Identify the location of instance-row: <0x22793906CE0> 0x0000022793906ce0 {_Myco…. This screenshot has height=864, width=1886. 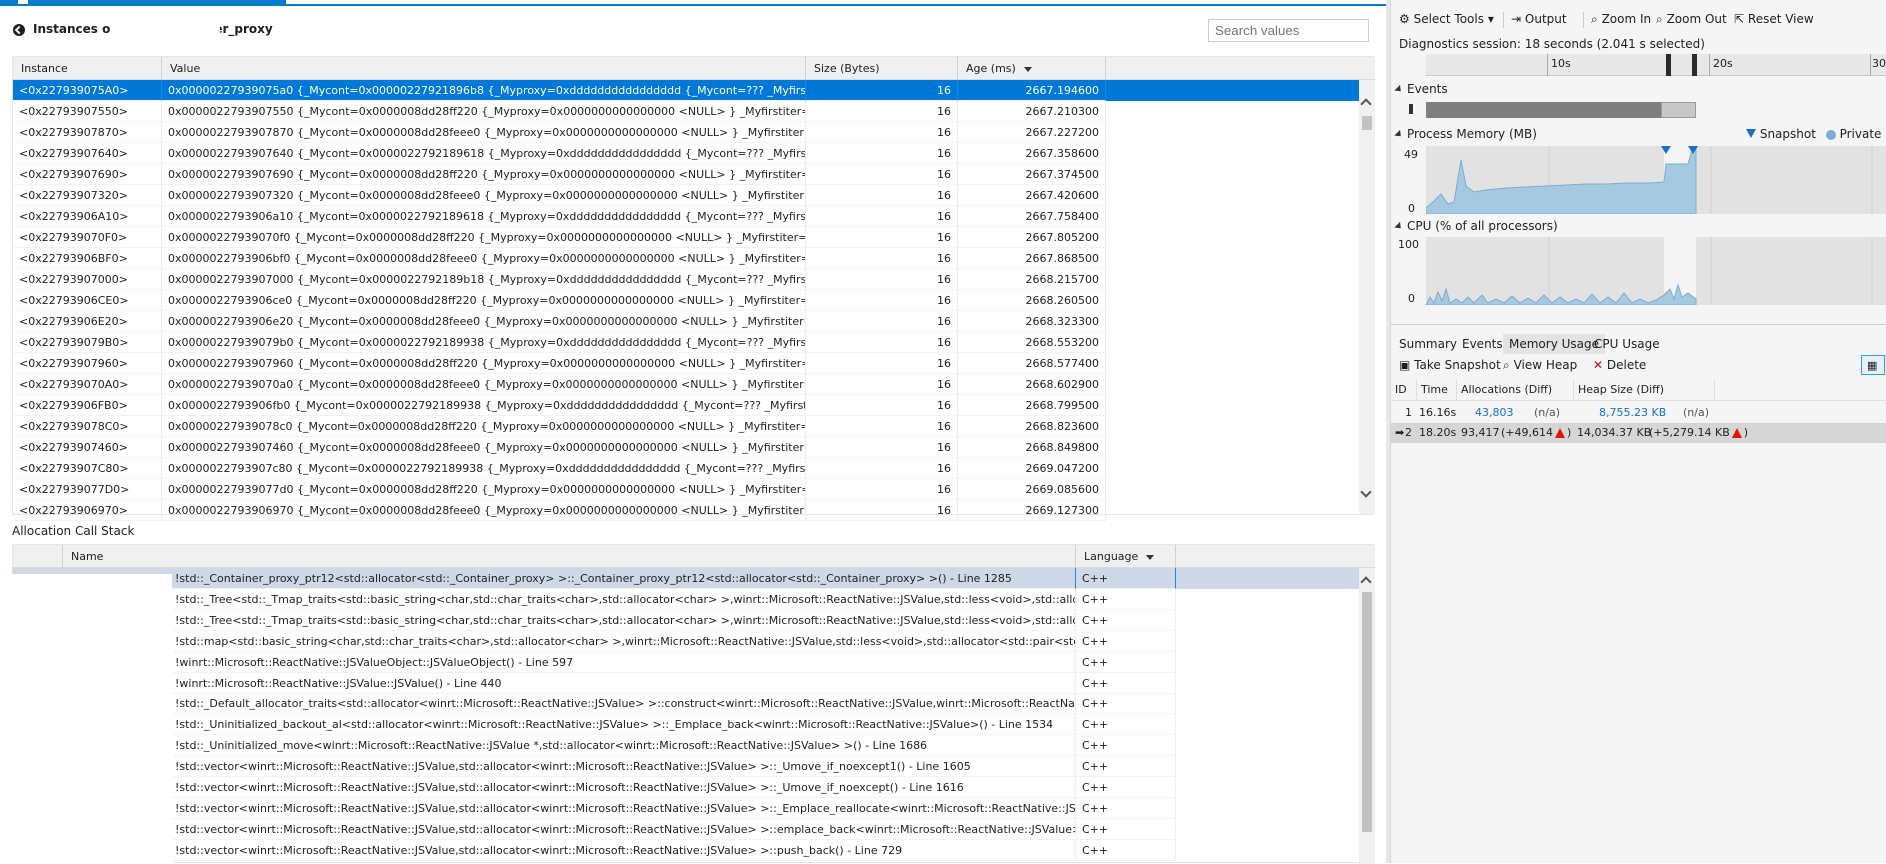
(686, 300).